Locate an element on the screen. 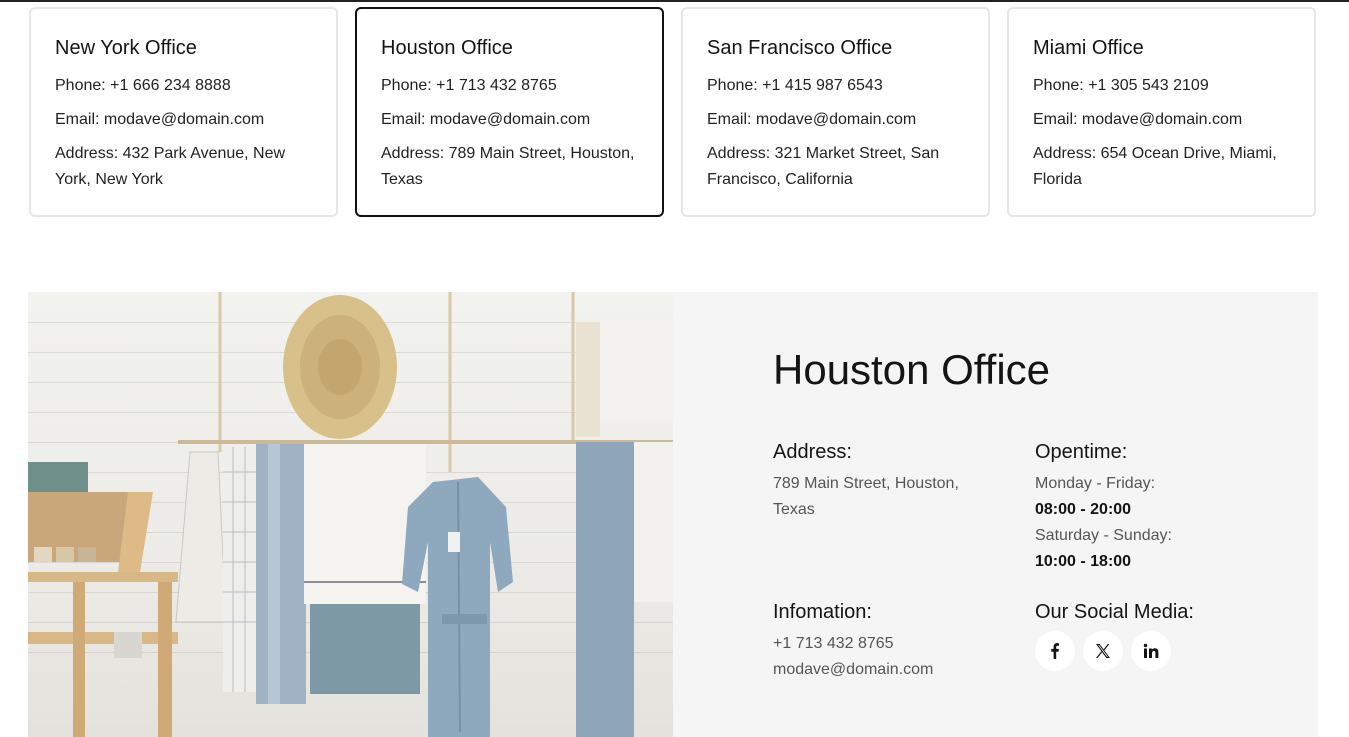 The height and width of the screenshot is (737, 1349). office-card-title: San Francisco Office is located at coordinates (800, 48).